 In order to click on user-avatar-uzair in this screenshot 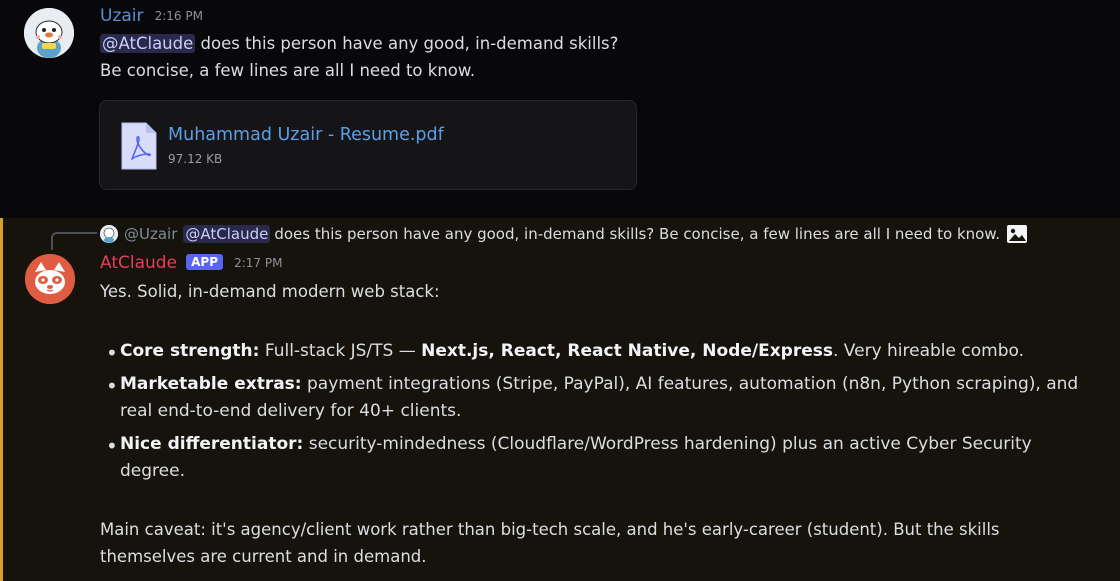, I will do `click(49, 33)`.